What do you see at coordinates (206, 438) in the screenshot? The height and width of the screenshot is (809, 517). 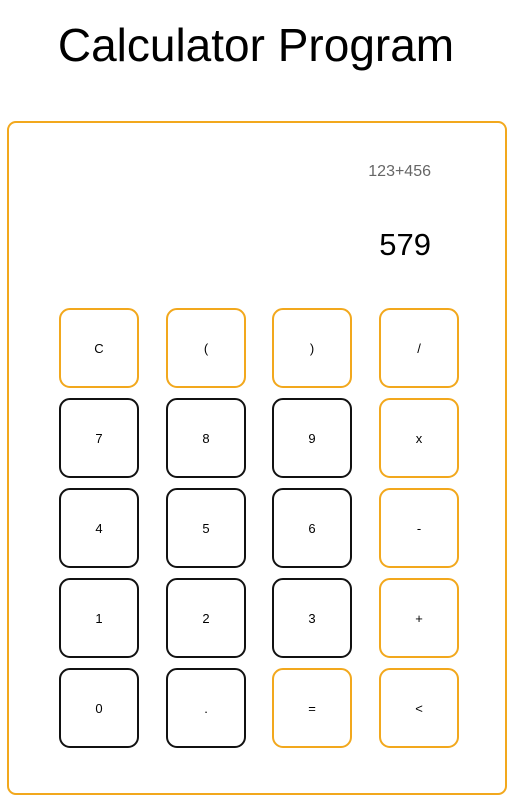 I see `digit-8-button: 8` at bounding box center [206, 438].